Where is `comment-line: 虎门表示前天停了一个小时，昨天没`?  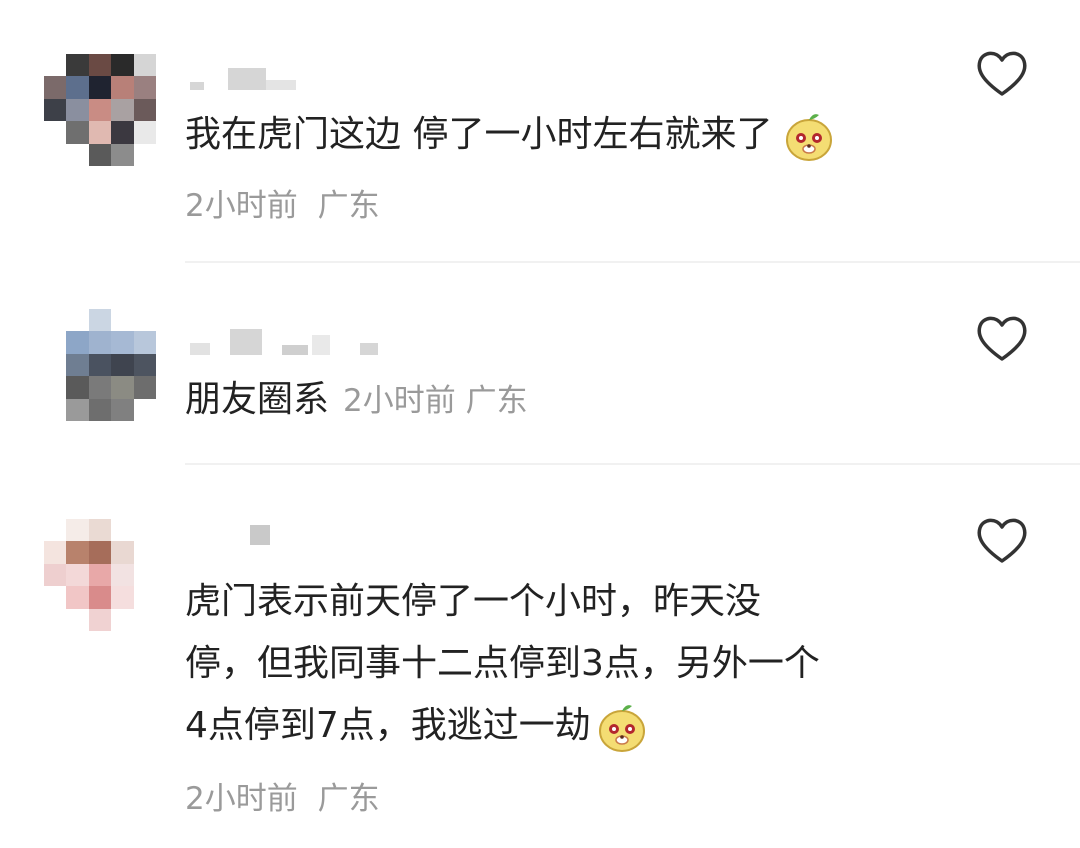 comment-line: 虎门表示前天停了一个小时，昨天没 is located at coordinates (473, 601).